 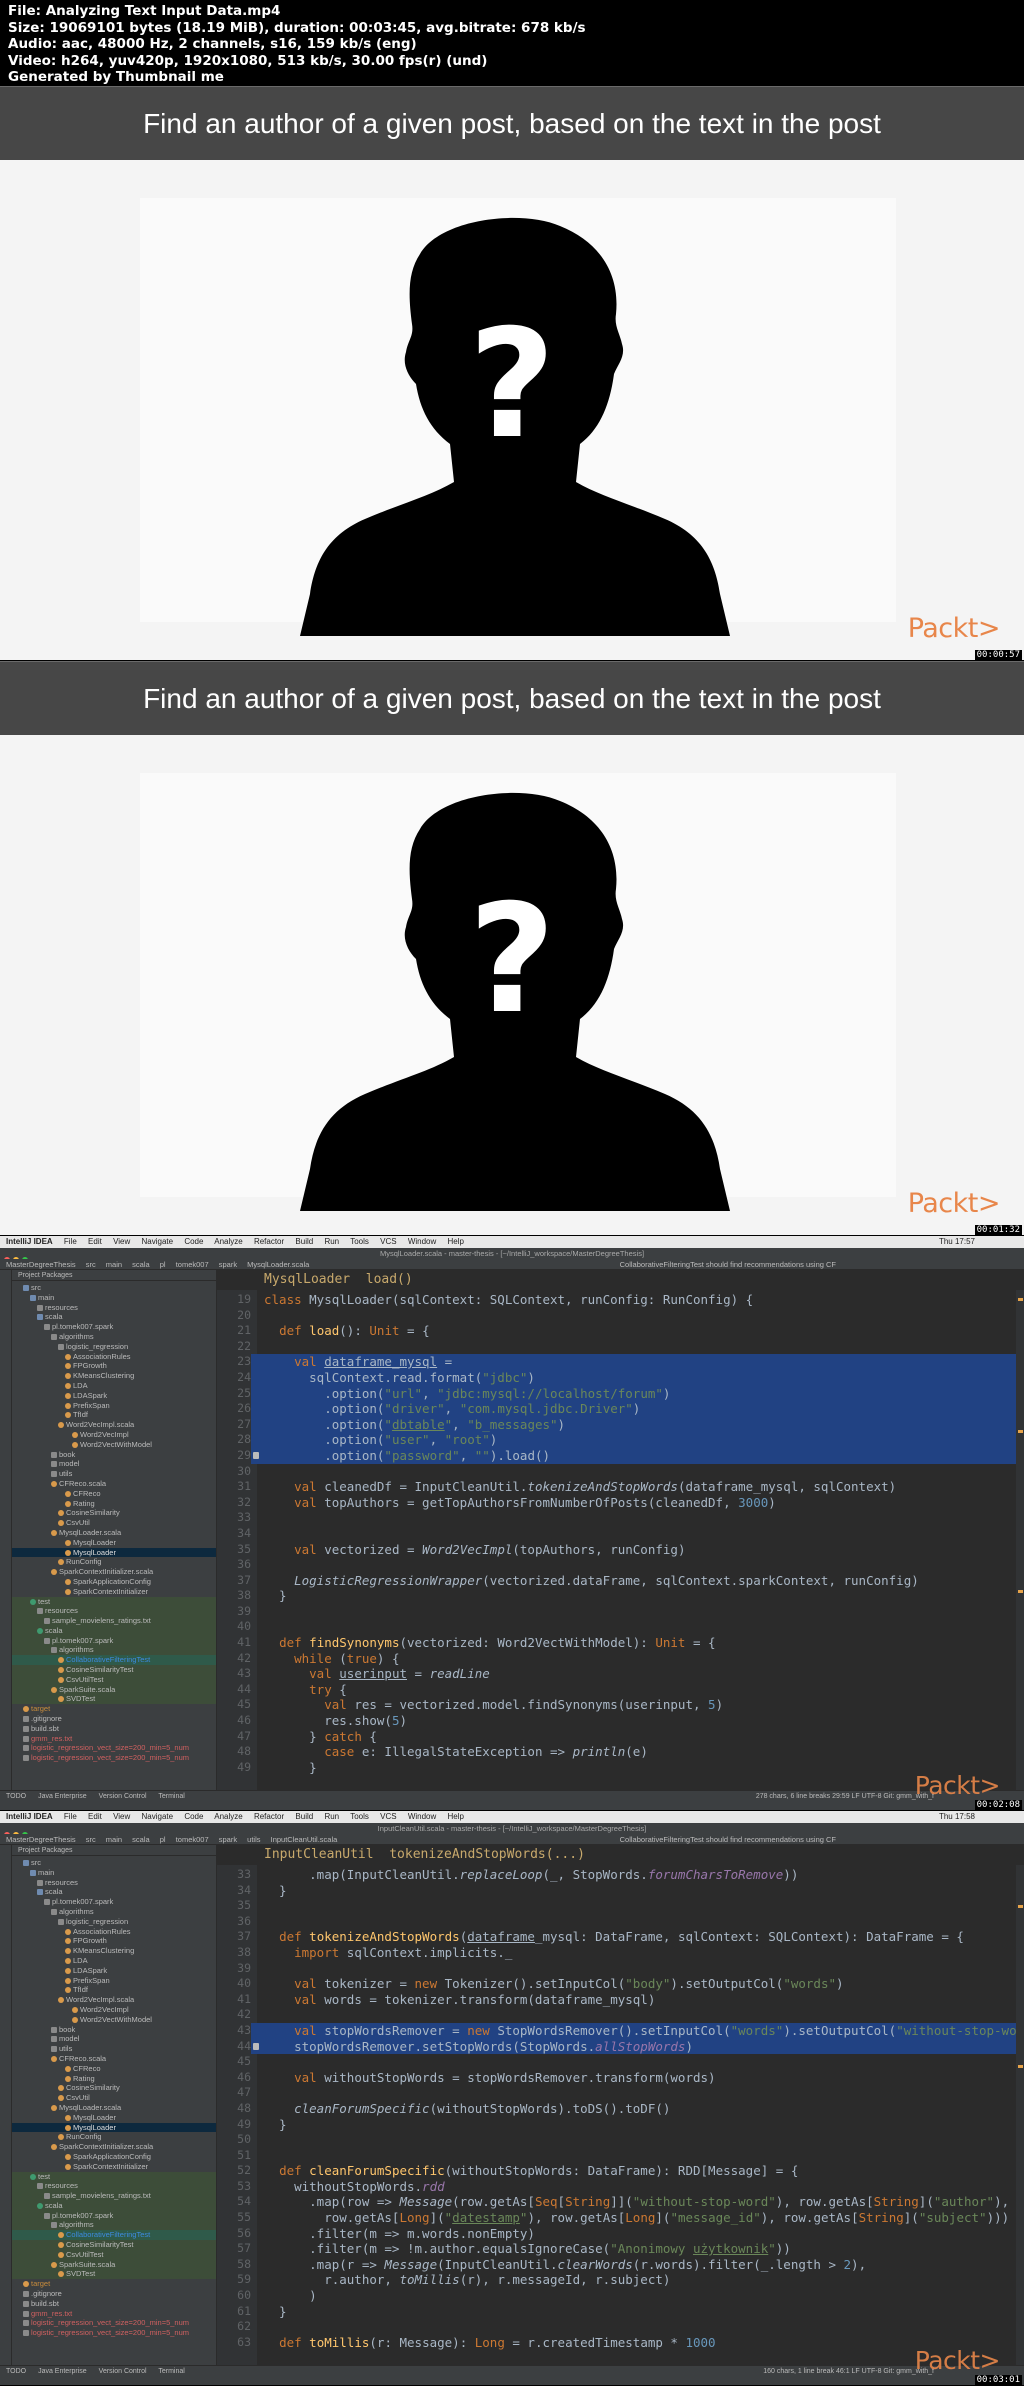 What do you see at coordinates (620, 1855) in the screenshot?
I see `editor-breadcrumb: InputCleanUtil tokenizeAndStopWords(...)` at bounding box center [620, 1855].